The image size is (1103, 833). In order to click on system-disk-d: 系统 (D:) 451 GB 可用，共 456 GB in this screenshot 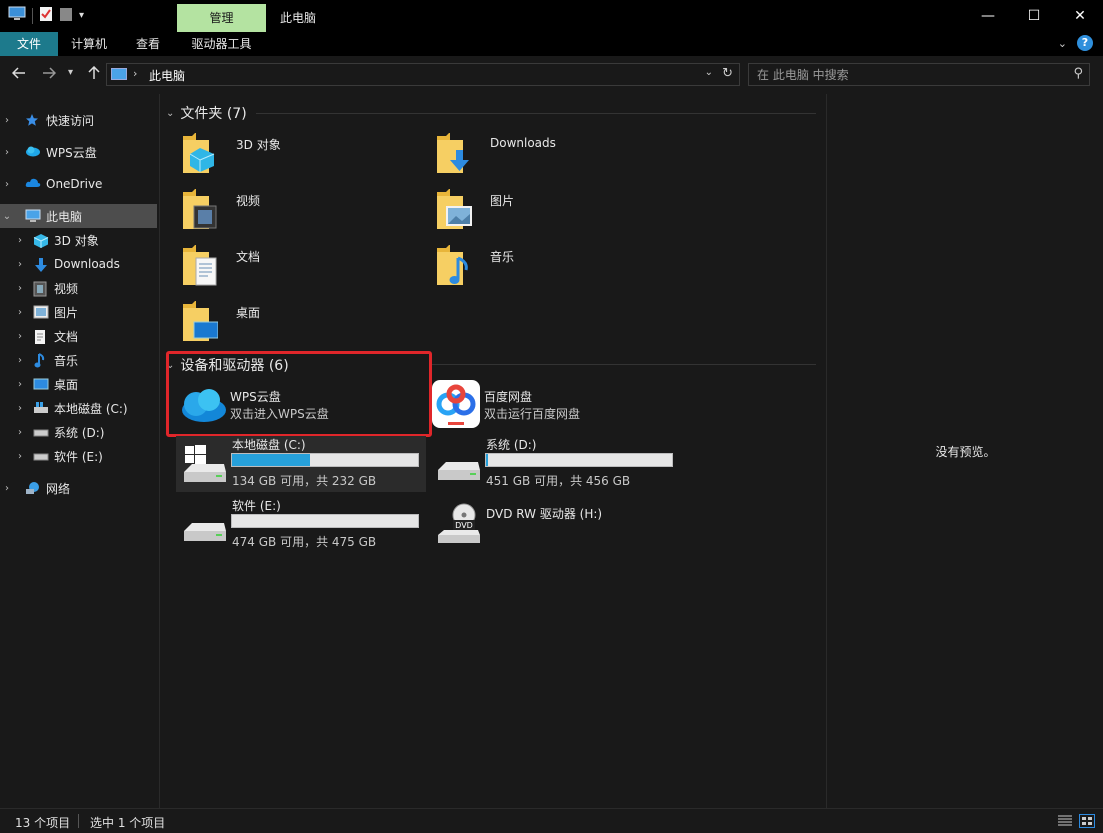, I will do `click(555, 464)`.